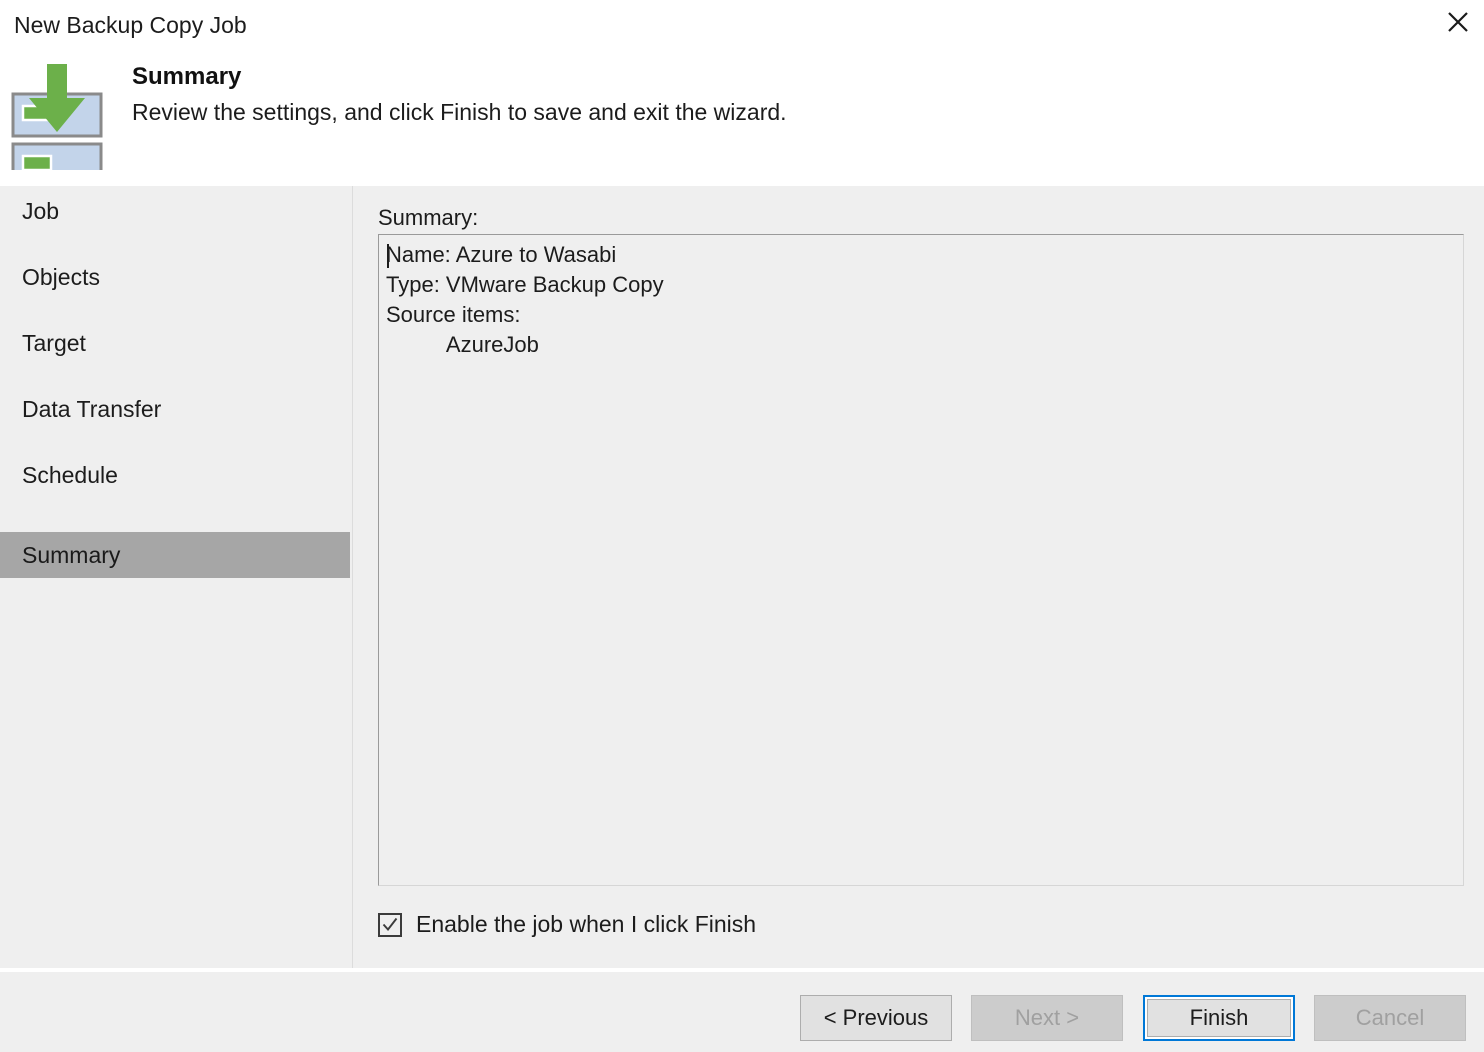 The height and width of the screenshot is (1052, 1484). Describe the element at coordinates (428, 217) in the screenshot. I see `summary-label: Summary:` at that location.